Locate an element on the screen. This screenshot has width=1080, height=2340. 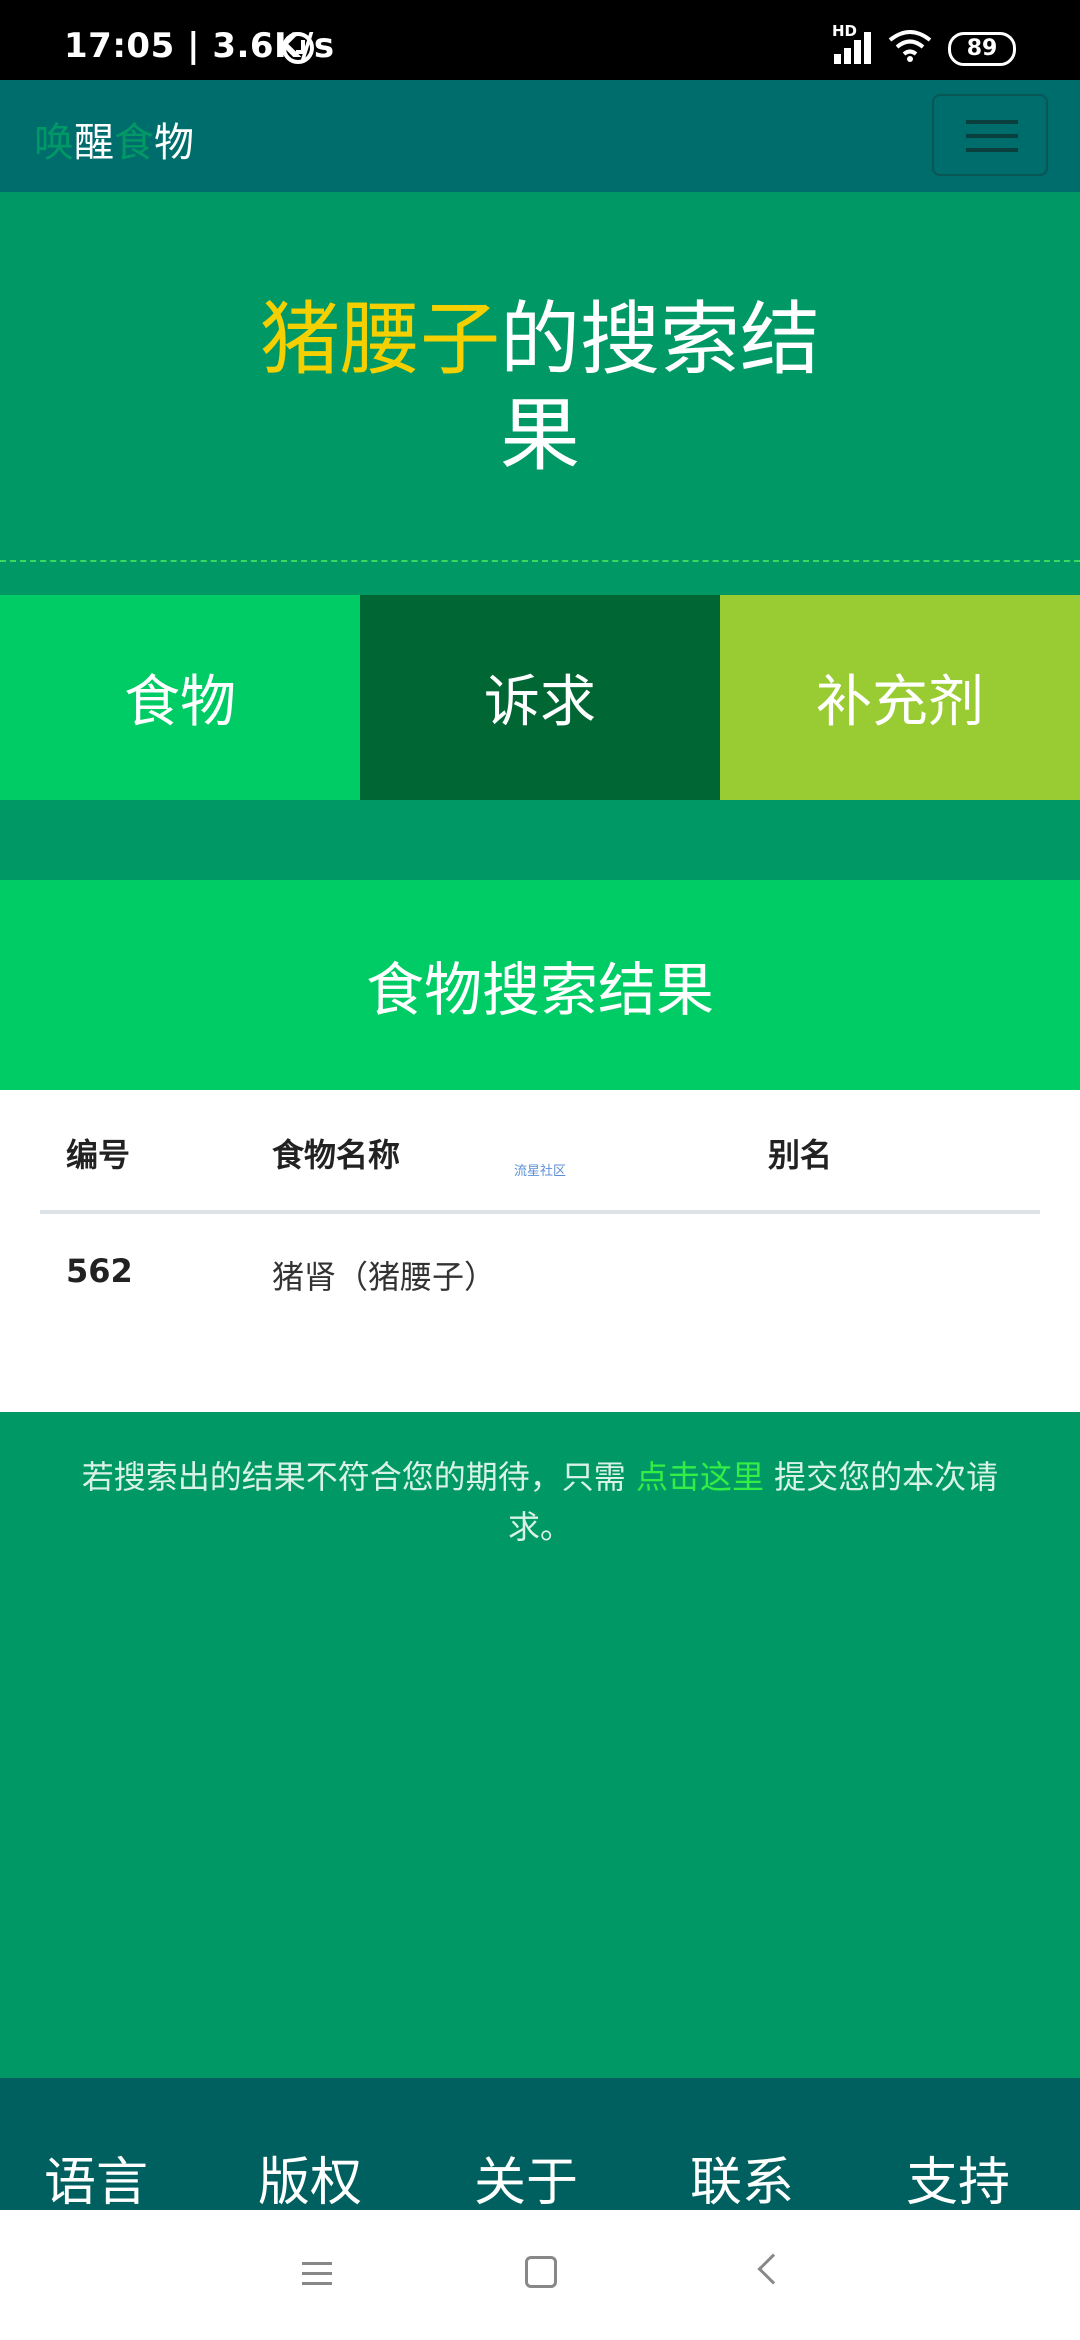
footer-nav: 语言 版权 关于 联系 支持 is located at coordinates (540, 2145).